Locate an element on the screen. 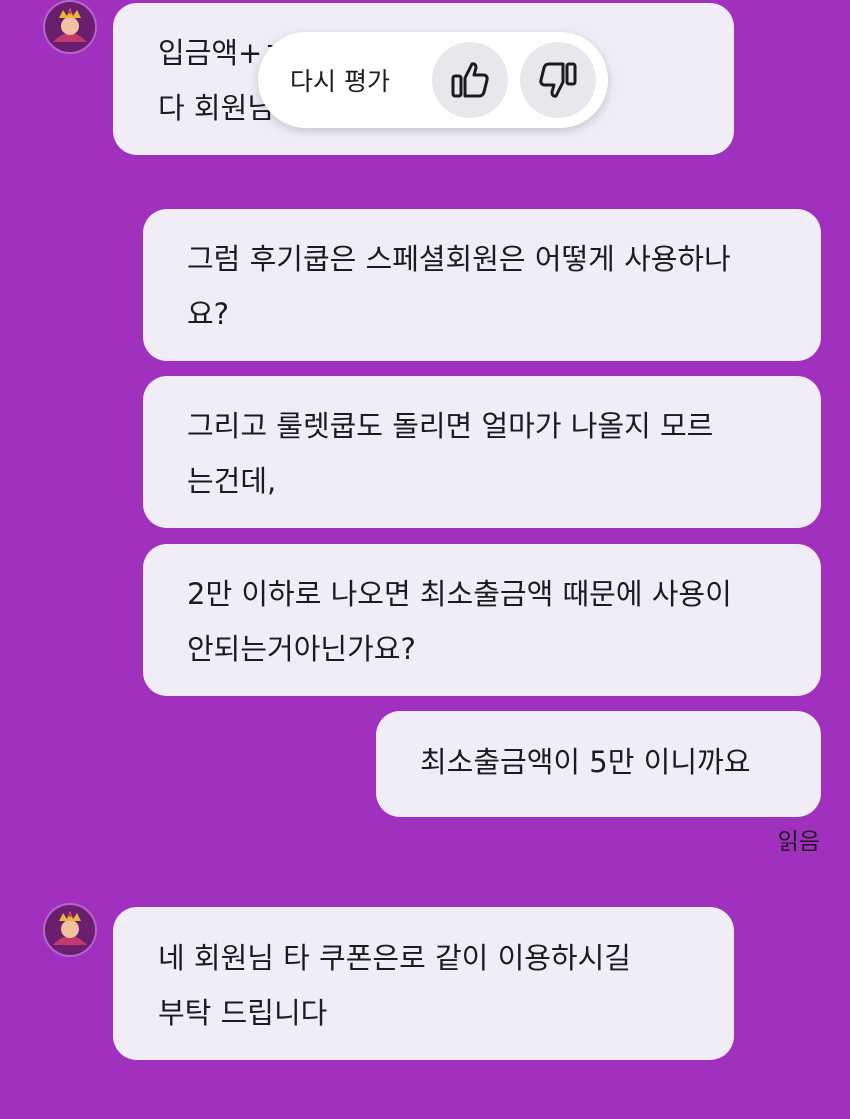  read-receipt: 읽음 is located at coordinates (798, 842).